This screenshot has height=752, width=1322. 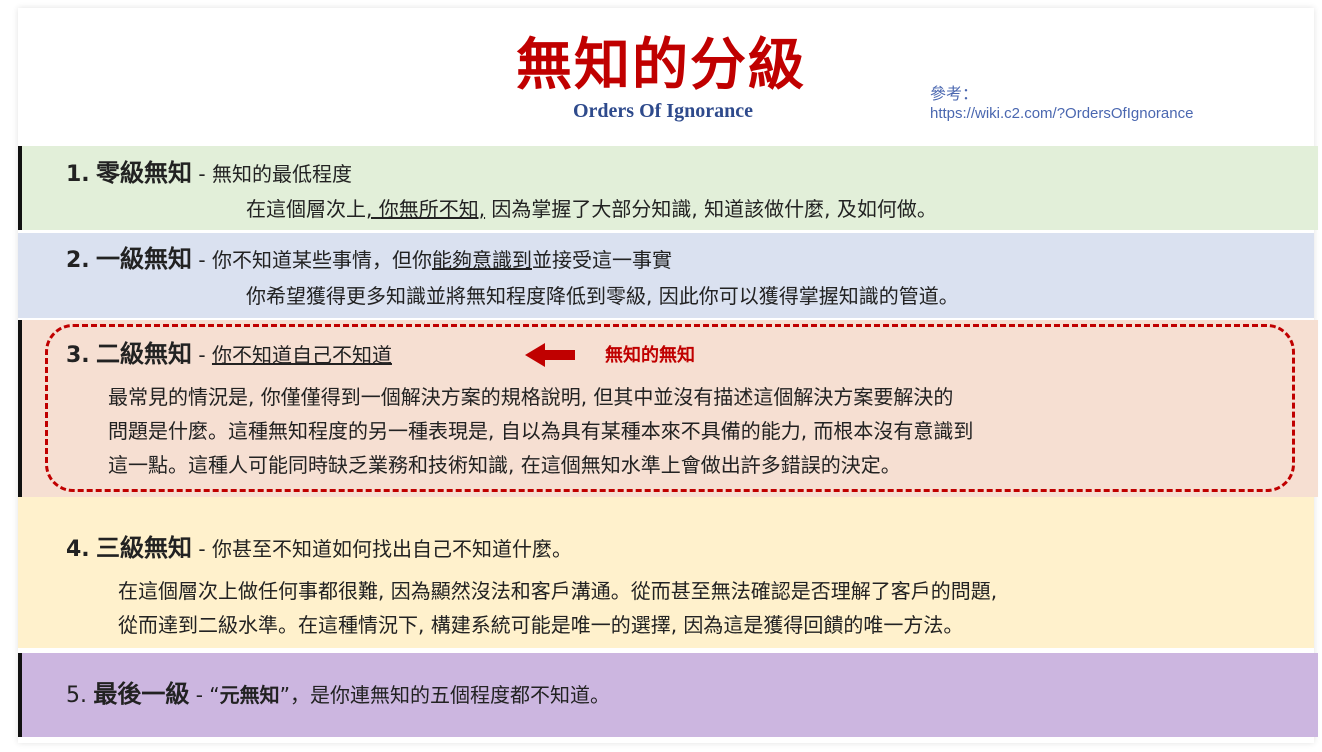 I want to click on level-5-headline: 是你連無知的五個程度都不知道。, so click(x=460, y=695).